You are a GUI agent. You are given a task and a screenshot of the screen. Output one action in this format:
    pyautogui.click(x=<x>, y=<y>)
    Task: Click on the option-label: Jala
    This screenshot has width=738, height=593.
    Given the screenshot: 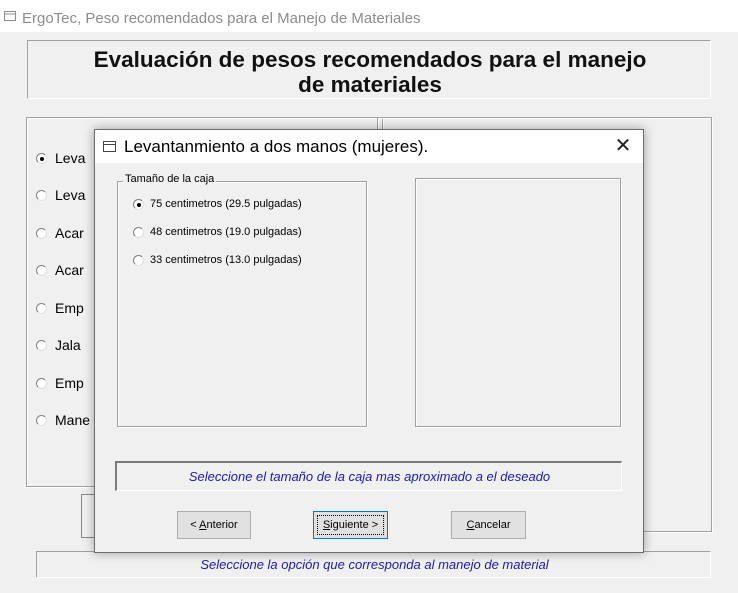 What is the action you would take?
    pyautogui.click(x=68, y=345)
    